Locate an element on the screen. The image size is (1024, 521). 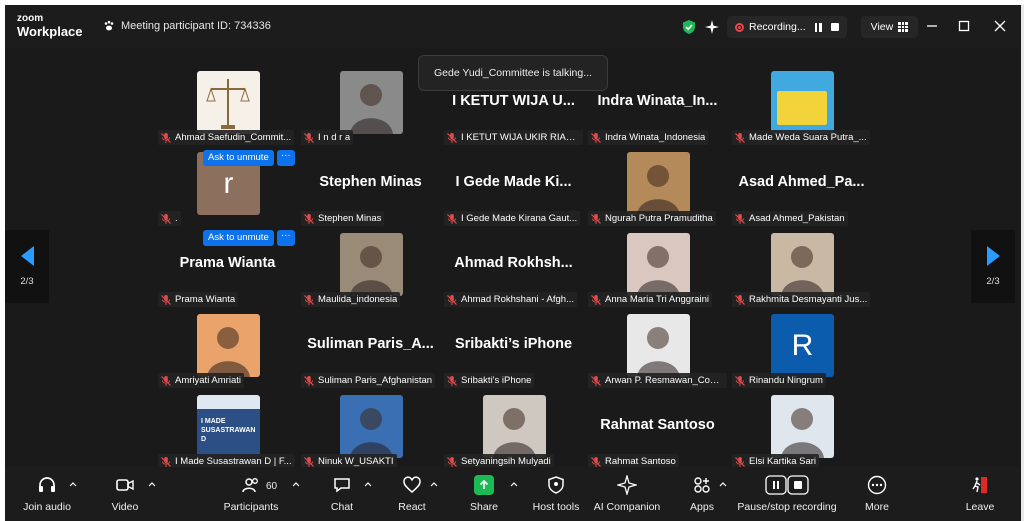
people-icon is located at coordinates (250, 485).